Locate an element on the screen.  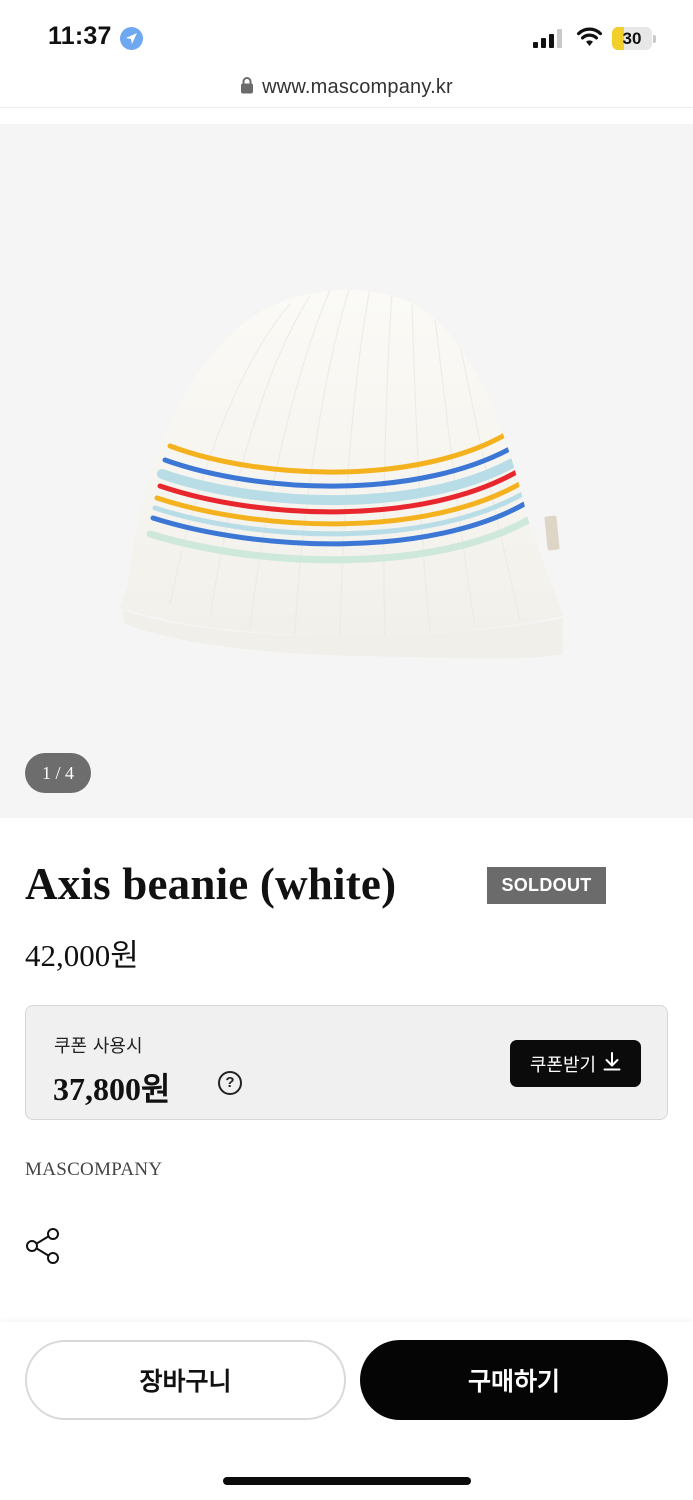
brand-name: MASCOMPANY is located at coordinates (93, 1170).